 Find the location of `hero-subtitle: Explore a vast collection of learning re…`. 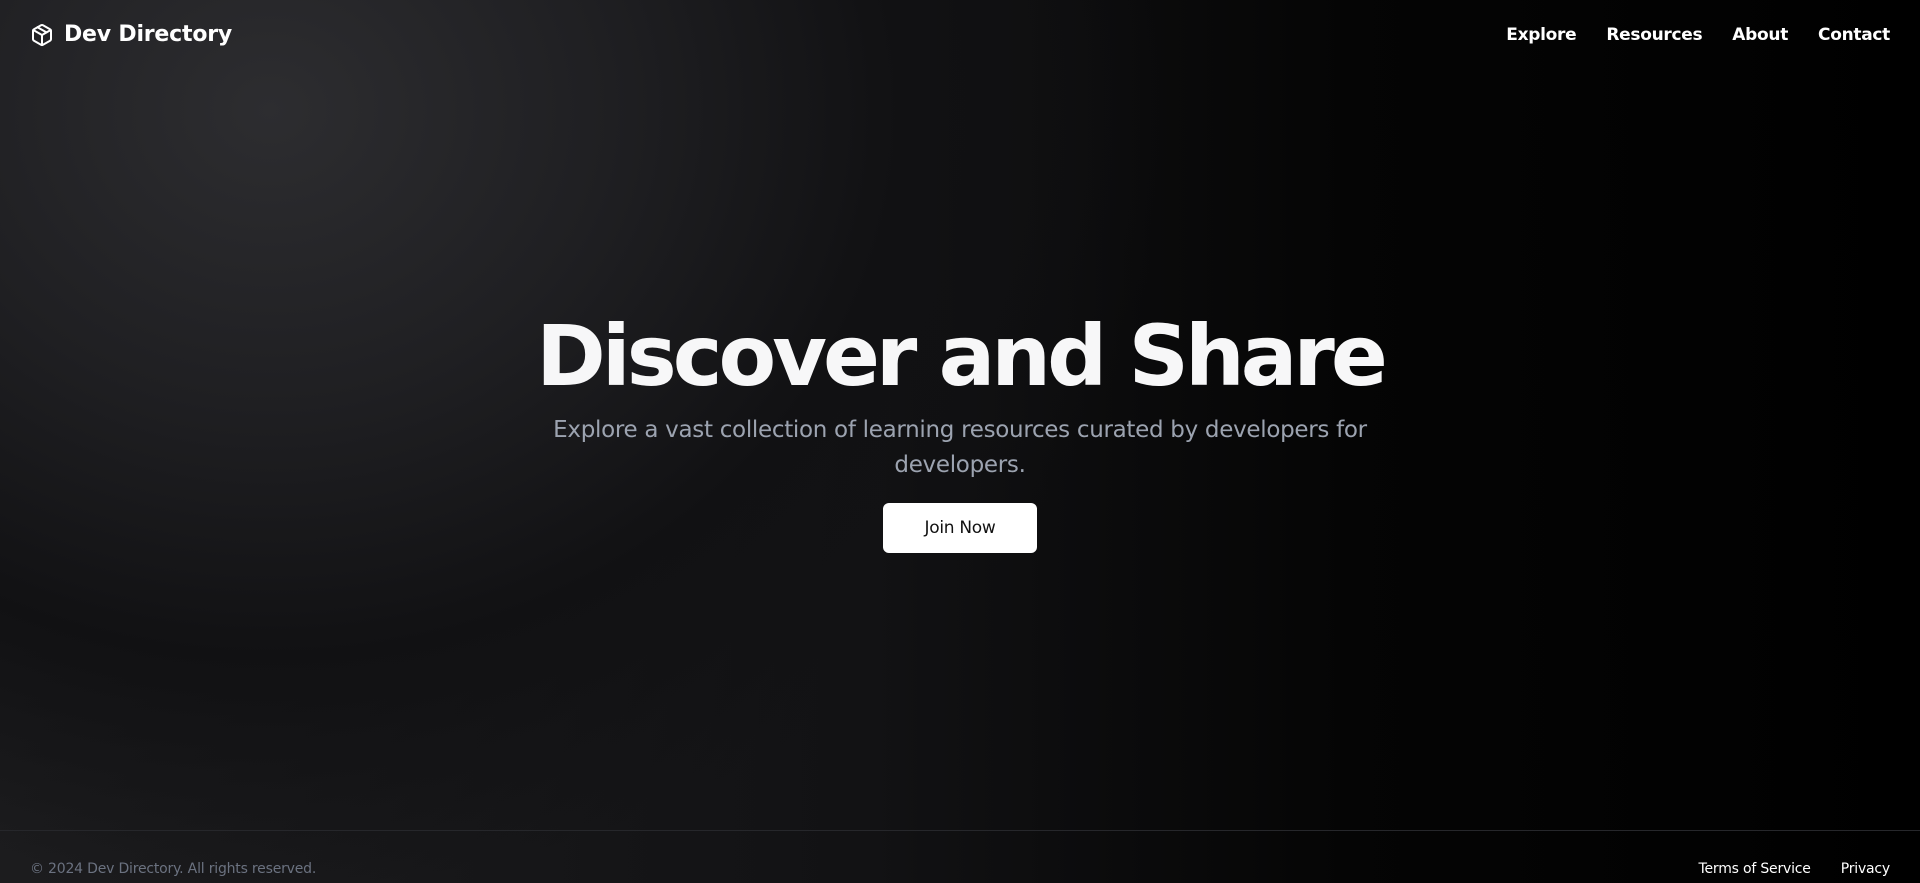

hero-subtitle: Explore a vast collection of learning re… is located at coordinates (960, 447).